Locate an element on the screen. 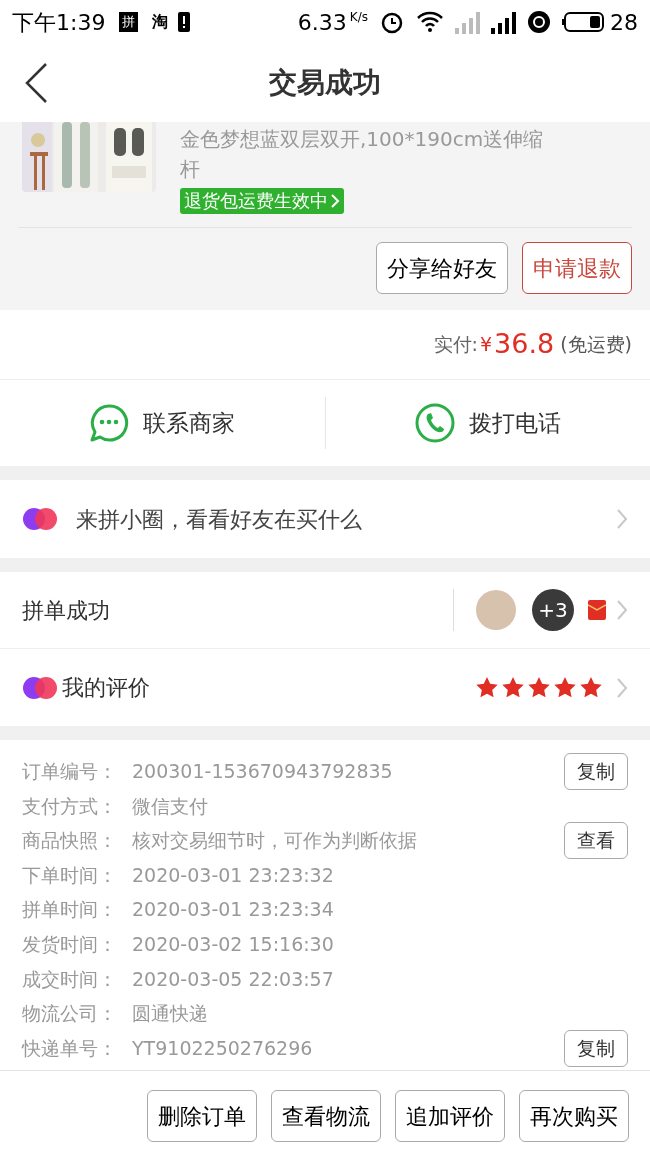 The image size is (650, 1155). detail-label: 商品快照： is located at coordinates (70, 841).